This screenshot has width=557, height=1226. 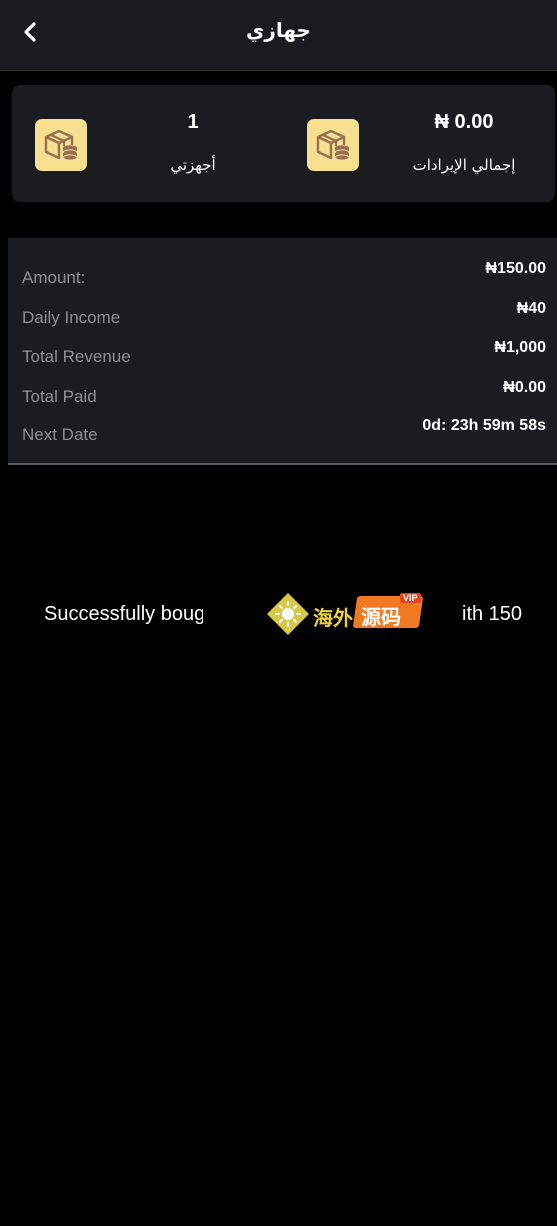 I want to click on detail-label: Daily Income, so click(x=71, y=317).